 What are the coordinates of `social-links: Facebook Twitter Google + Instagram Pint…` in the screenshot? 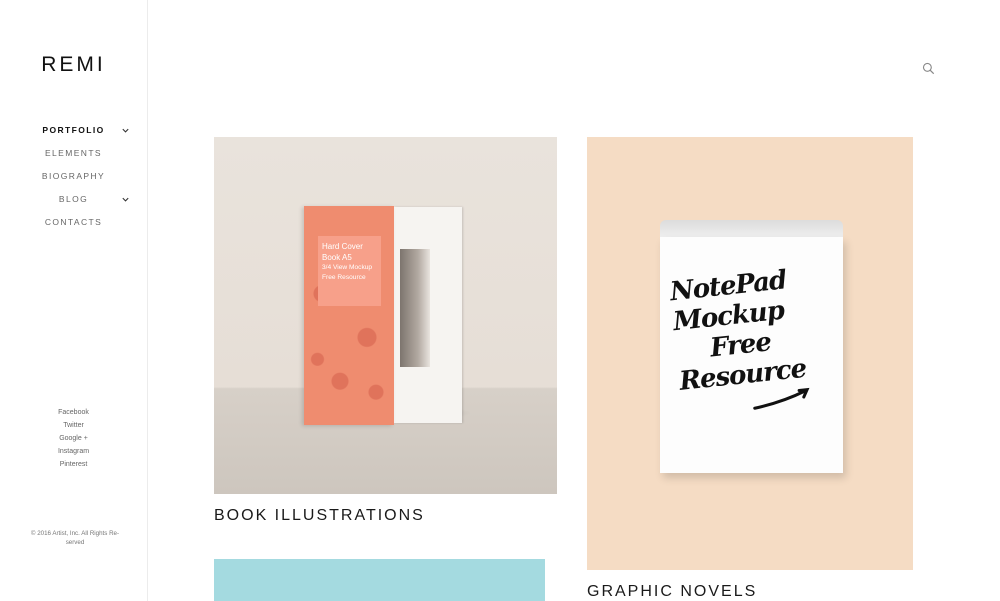 It's located at (73, 438).